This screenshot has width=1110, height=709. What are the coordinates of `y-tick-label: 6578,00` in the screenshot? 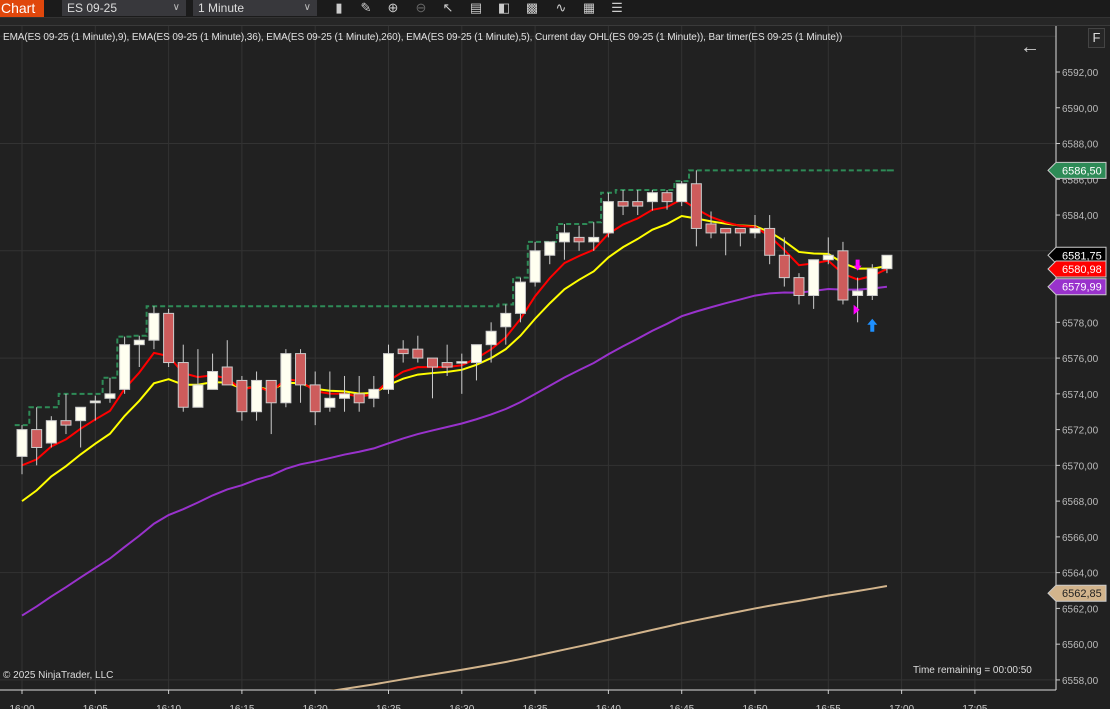 It's located at (1080, 323).